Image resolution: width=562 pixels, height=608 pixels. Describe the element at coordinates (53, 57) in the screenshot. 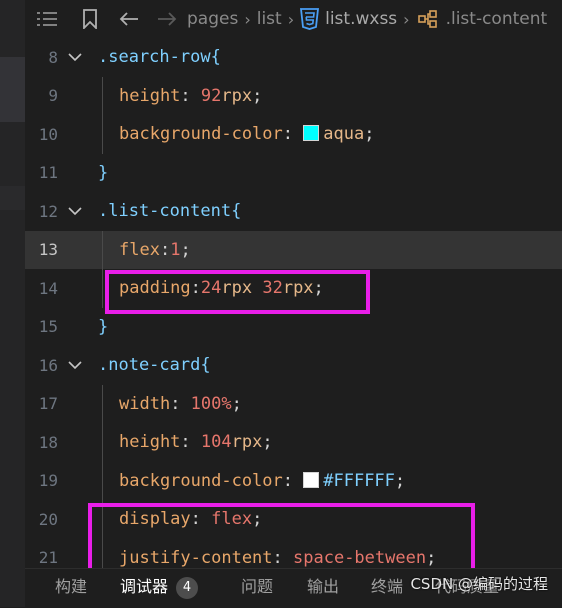

I see `line-number: 8` at that location.